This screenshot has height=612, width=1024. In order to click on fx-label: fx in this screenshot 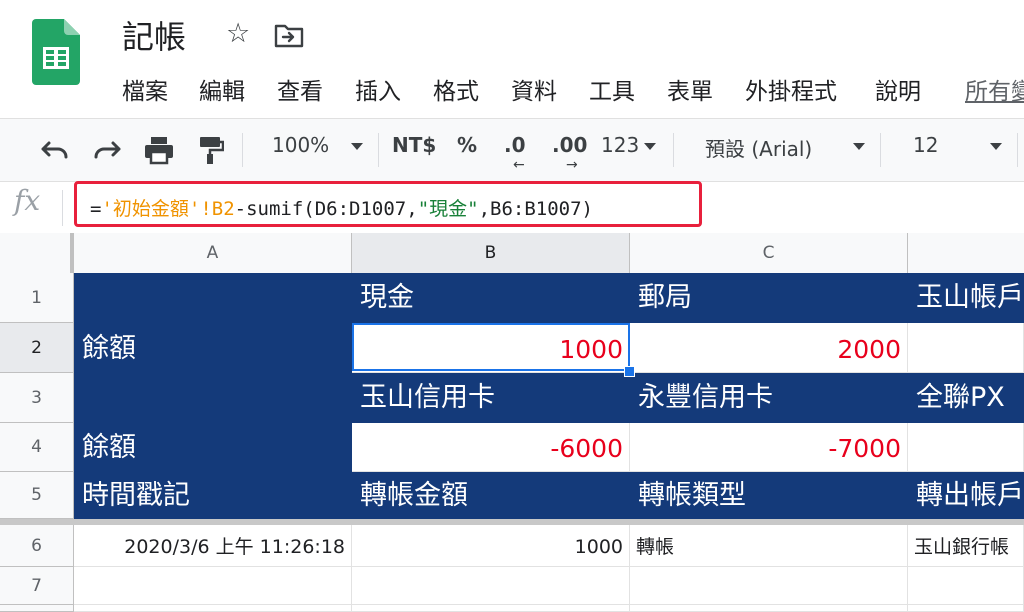, I will do `click(27, 200)`.